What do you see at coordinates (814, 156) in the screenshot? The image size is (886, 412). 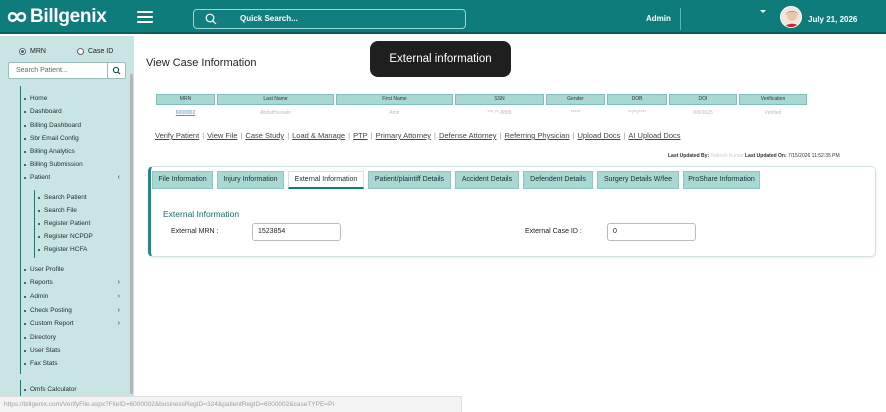 I see `last-updated-on-value: 7/15/2026 11:52:35 PM` at bounding box center [814, 156].